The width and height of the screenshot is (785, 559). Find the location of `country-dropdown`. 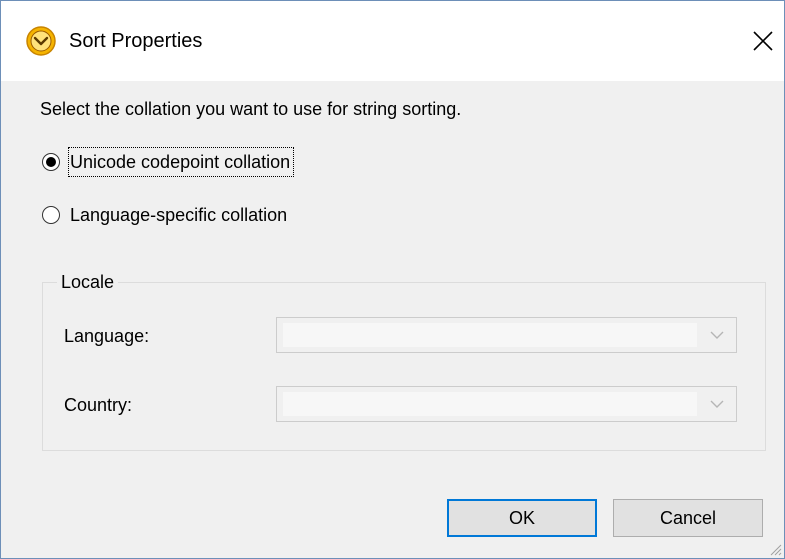

country-dropdown is located at coordinates (506, 404).